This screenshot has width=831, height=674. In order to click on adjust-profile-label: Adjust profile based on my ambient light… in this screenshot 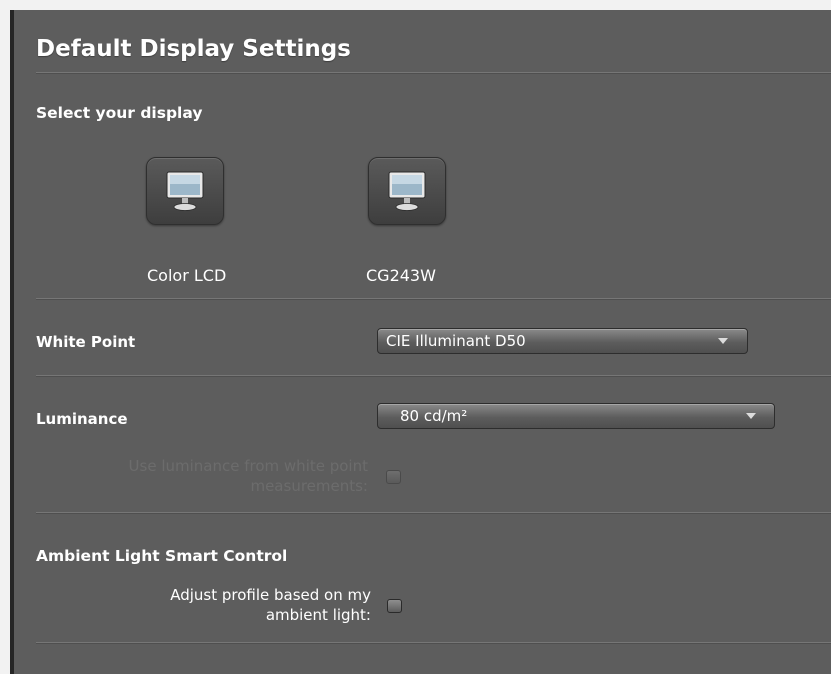, I will do `click(270, 605)`.